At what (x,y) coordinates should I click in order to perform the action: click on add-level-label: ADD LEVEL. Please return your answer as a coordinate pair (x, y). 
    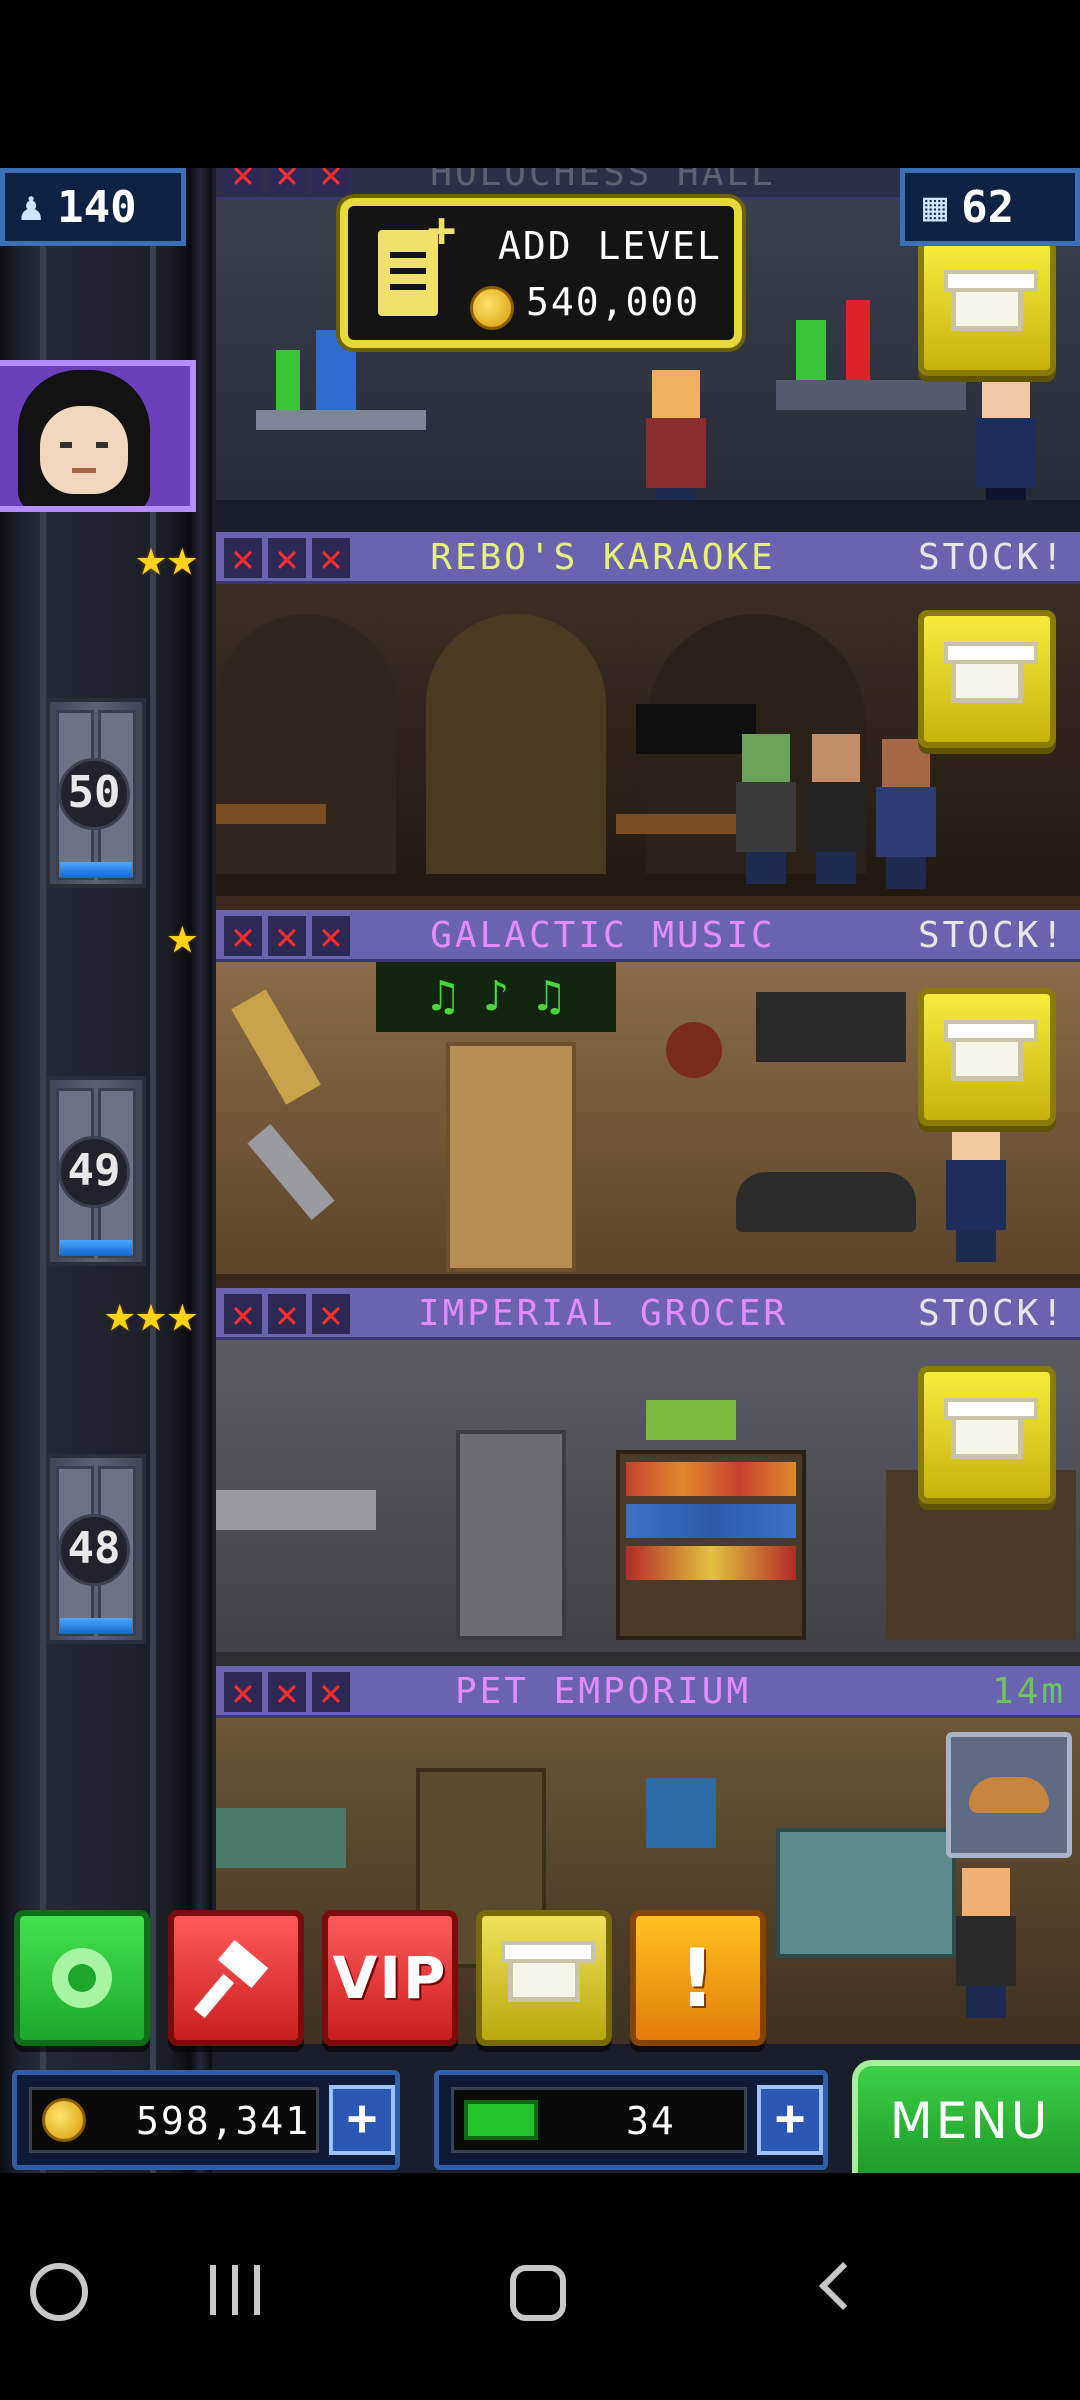
    Looking at the image, I should click on (610, 246).